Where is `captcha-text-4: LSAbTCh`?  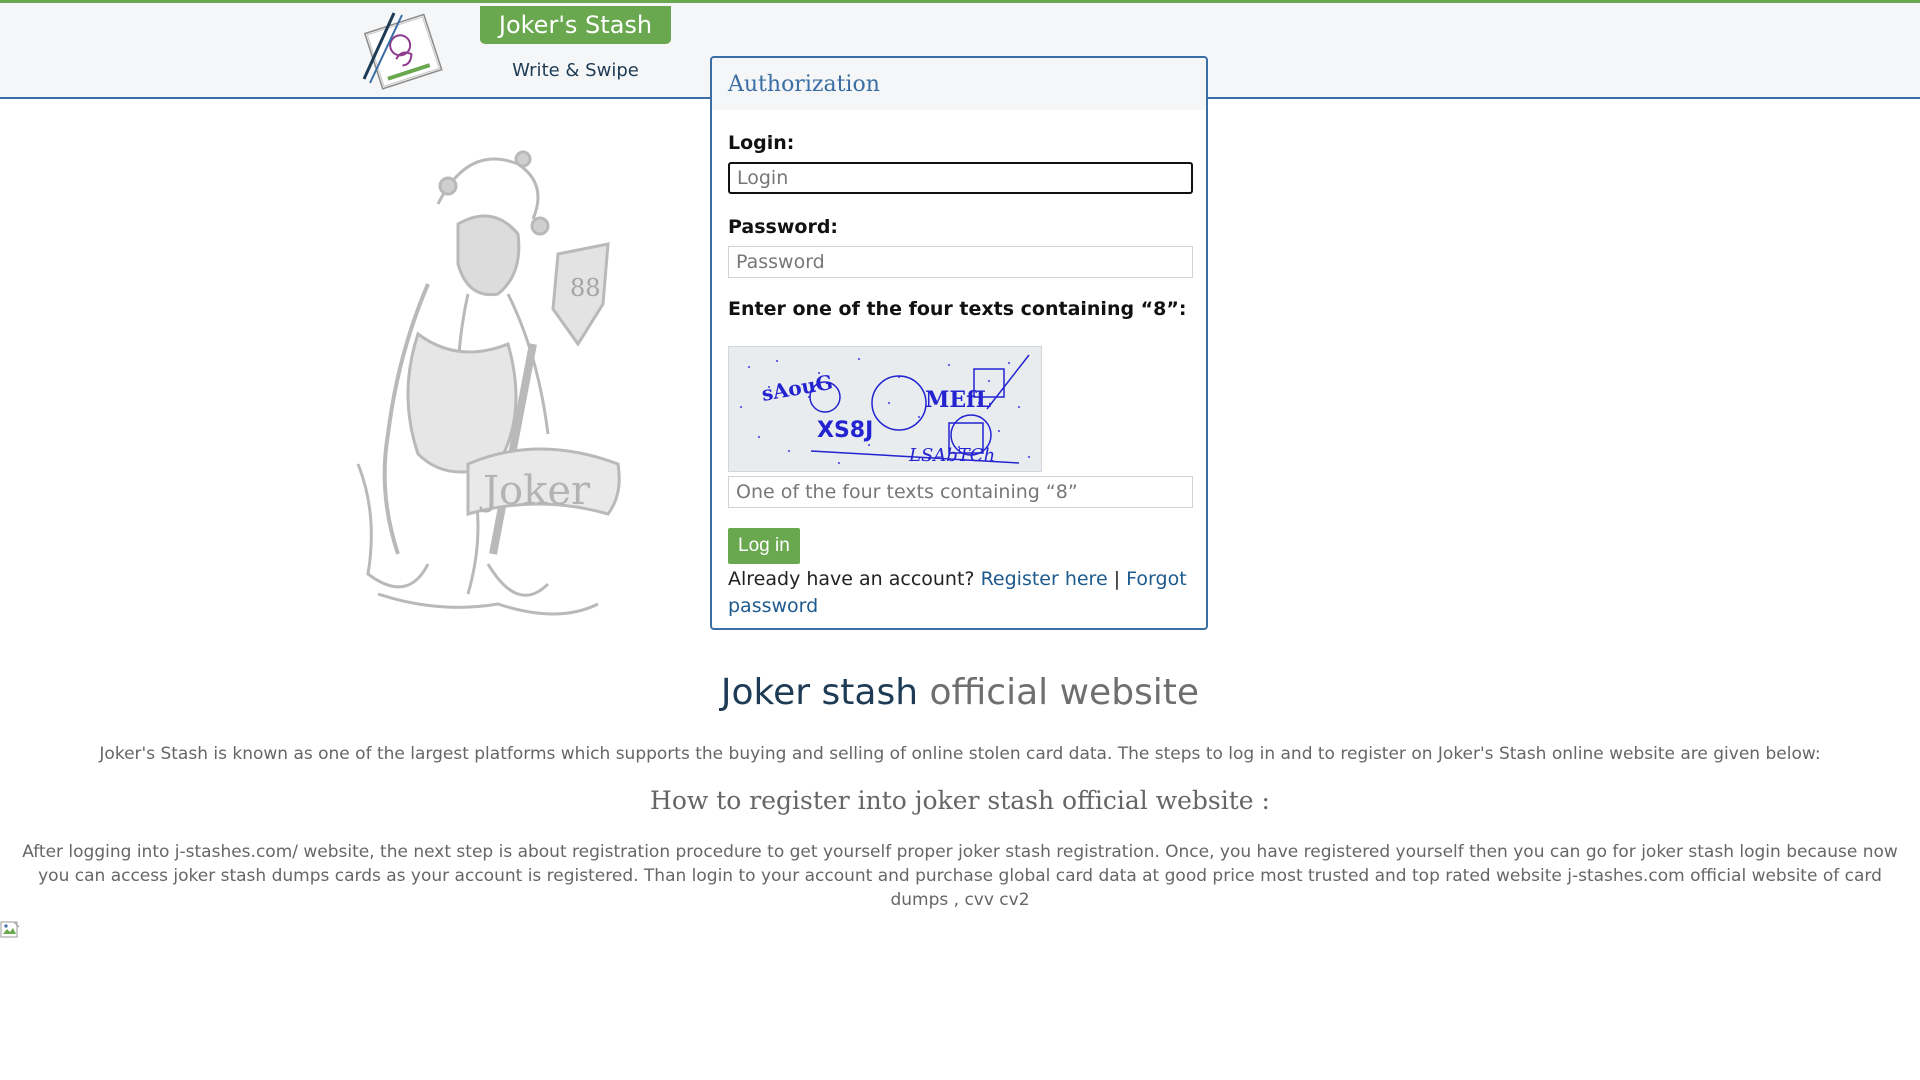
captcha-text-4: LSAbTCh is located at coordinates (951, 455).